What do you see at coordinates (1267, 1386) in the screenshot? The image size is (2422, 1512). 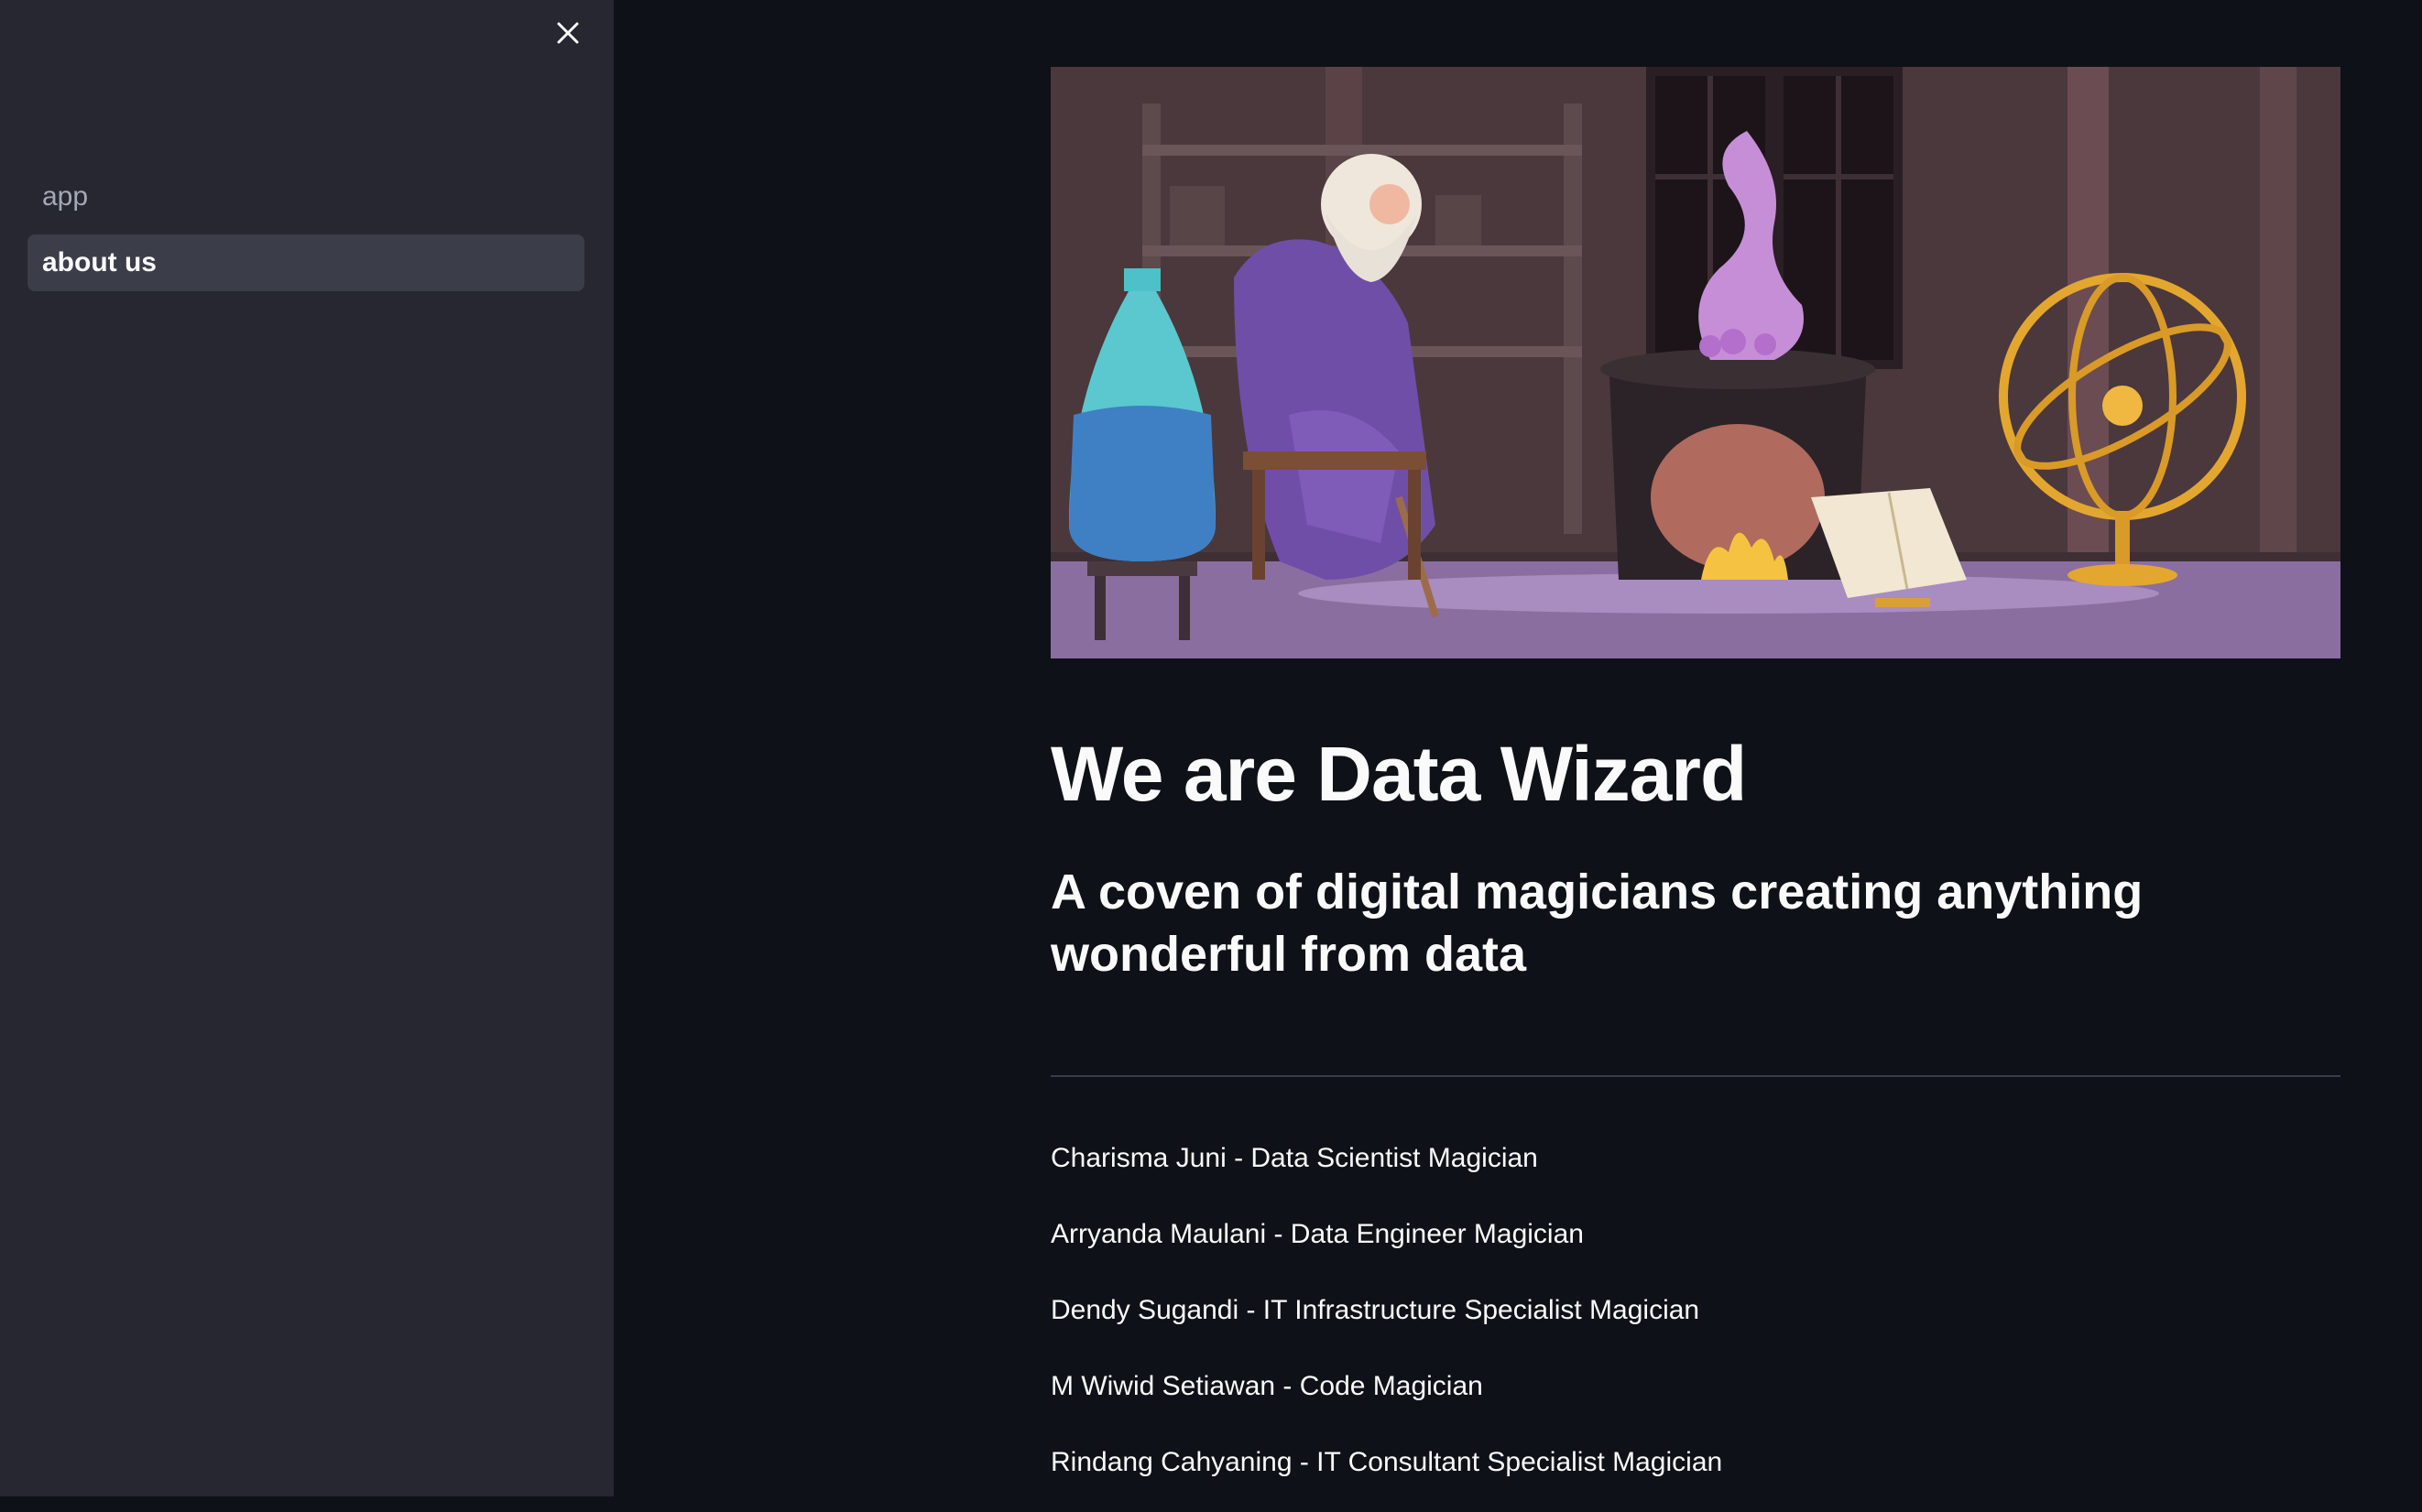 I see `list-item: M Wiwid Setiawan - Code Magician` at bounding box center [1267, 1386].